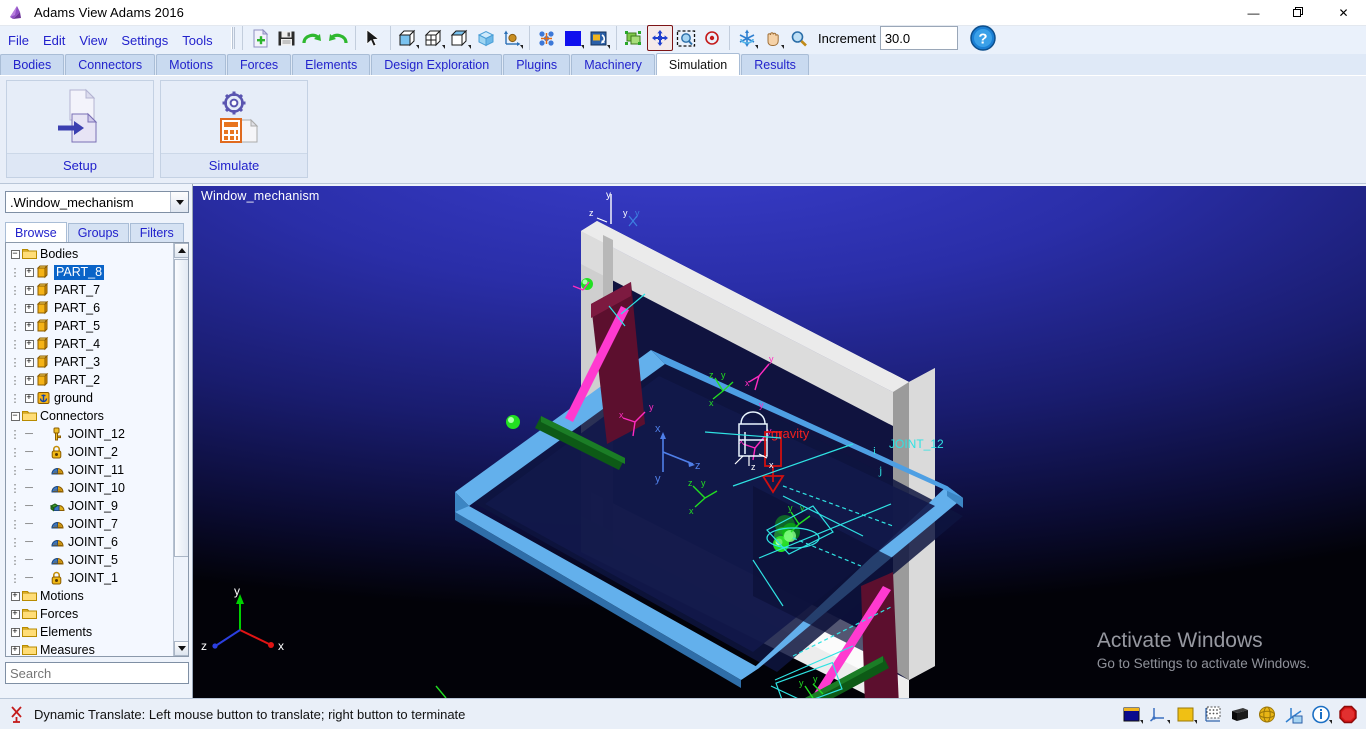 The image size is (1366, 729). What do you see at coordinates (434, 38) in the screenshot?
I see `wireframe-view-button` at bounding box center [434, 38].